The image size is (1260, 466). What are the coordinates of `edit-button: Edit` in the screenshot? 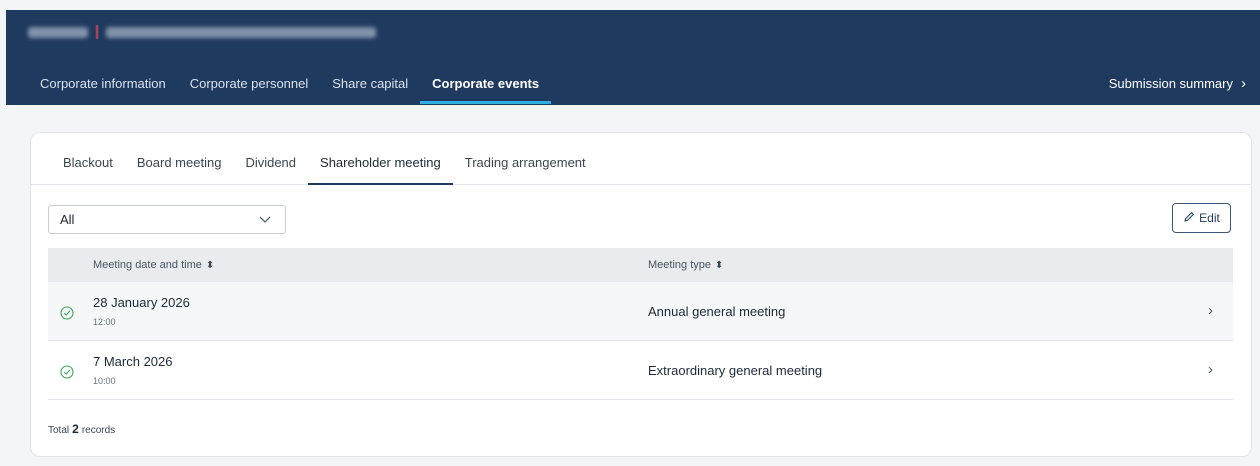 It's located at (1201, 218).